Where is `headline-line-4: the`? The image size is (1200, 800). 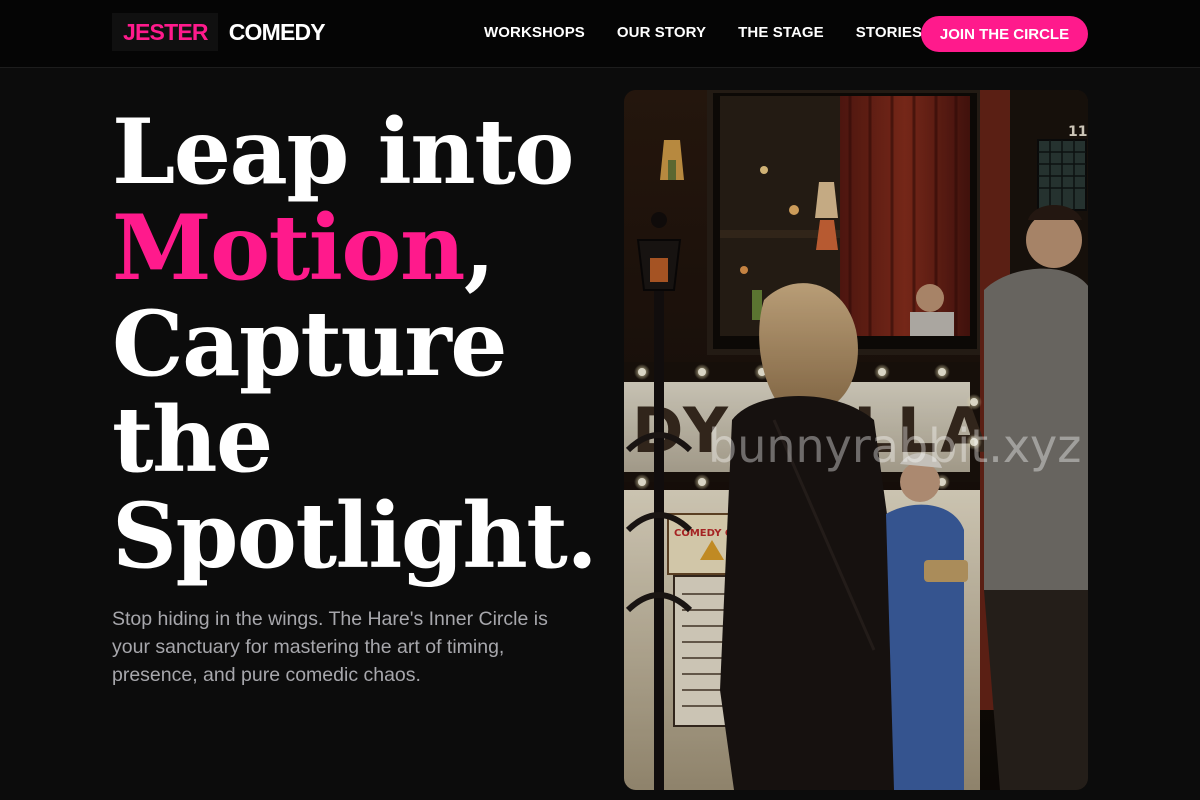 headline-line-4: the is located at coordinates (192, 440).